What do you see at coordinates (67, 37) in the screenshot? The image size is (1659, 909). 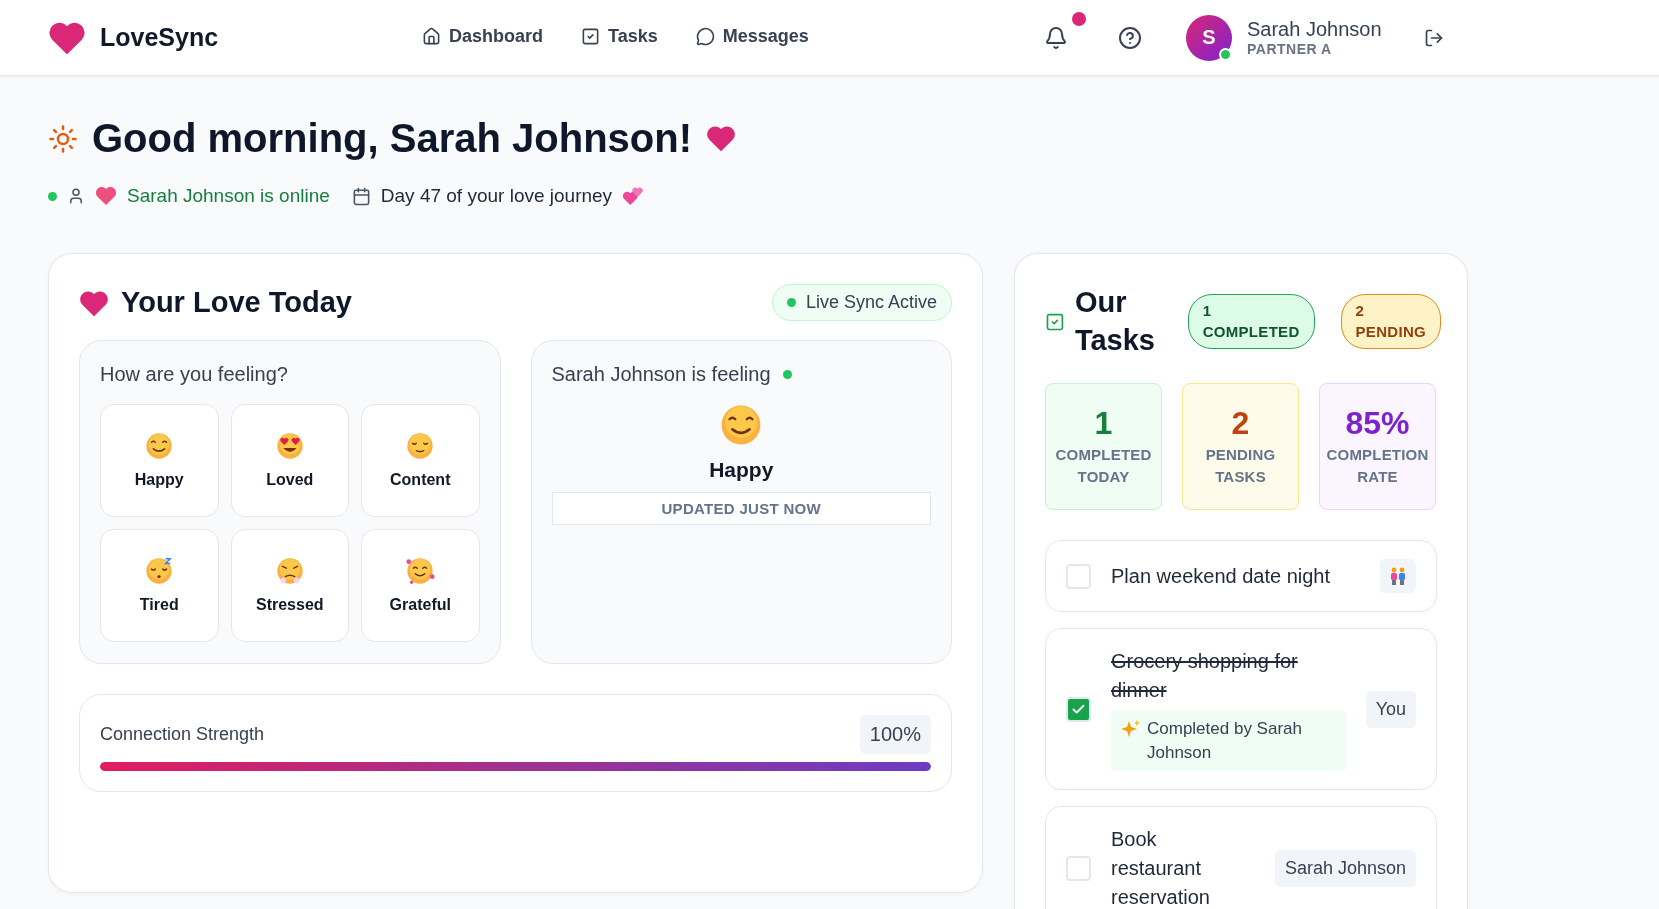 I see `logo-heart-icon` at bounding box center [67, 37].